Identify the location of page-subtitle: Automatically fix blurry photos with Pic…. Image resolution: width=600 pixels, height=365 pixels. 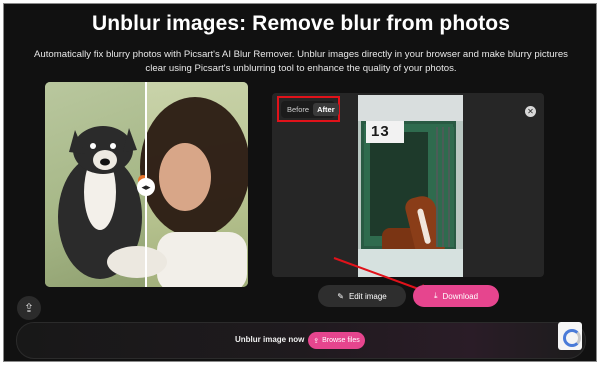
(301, 61).